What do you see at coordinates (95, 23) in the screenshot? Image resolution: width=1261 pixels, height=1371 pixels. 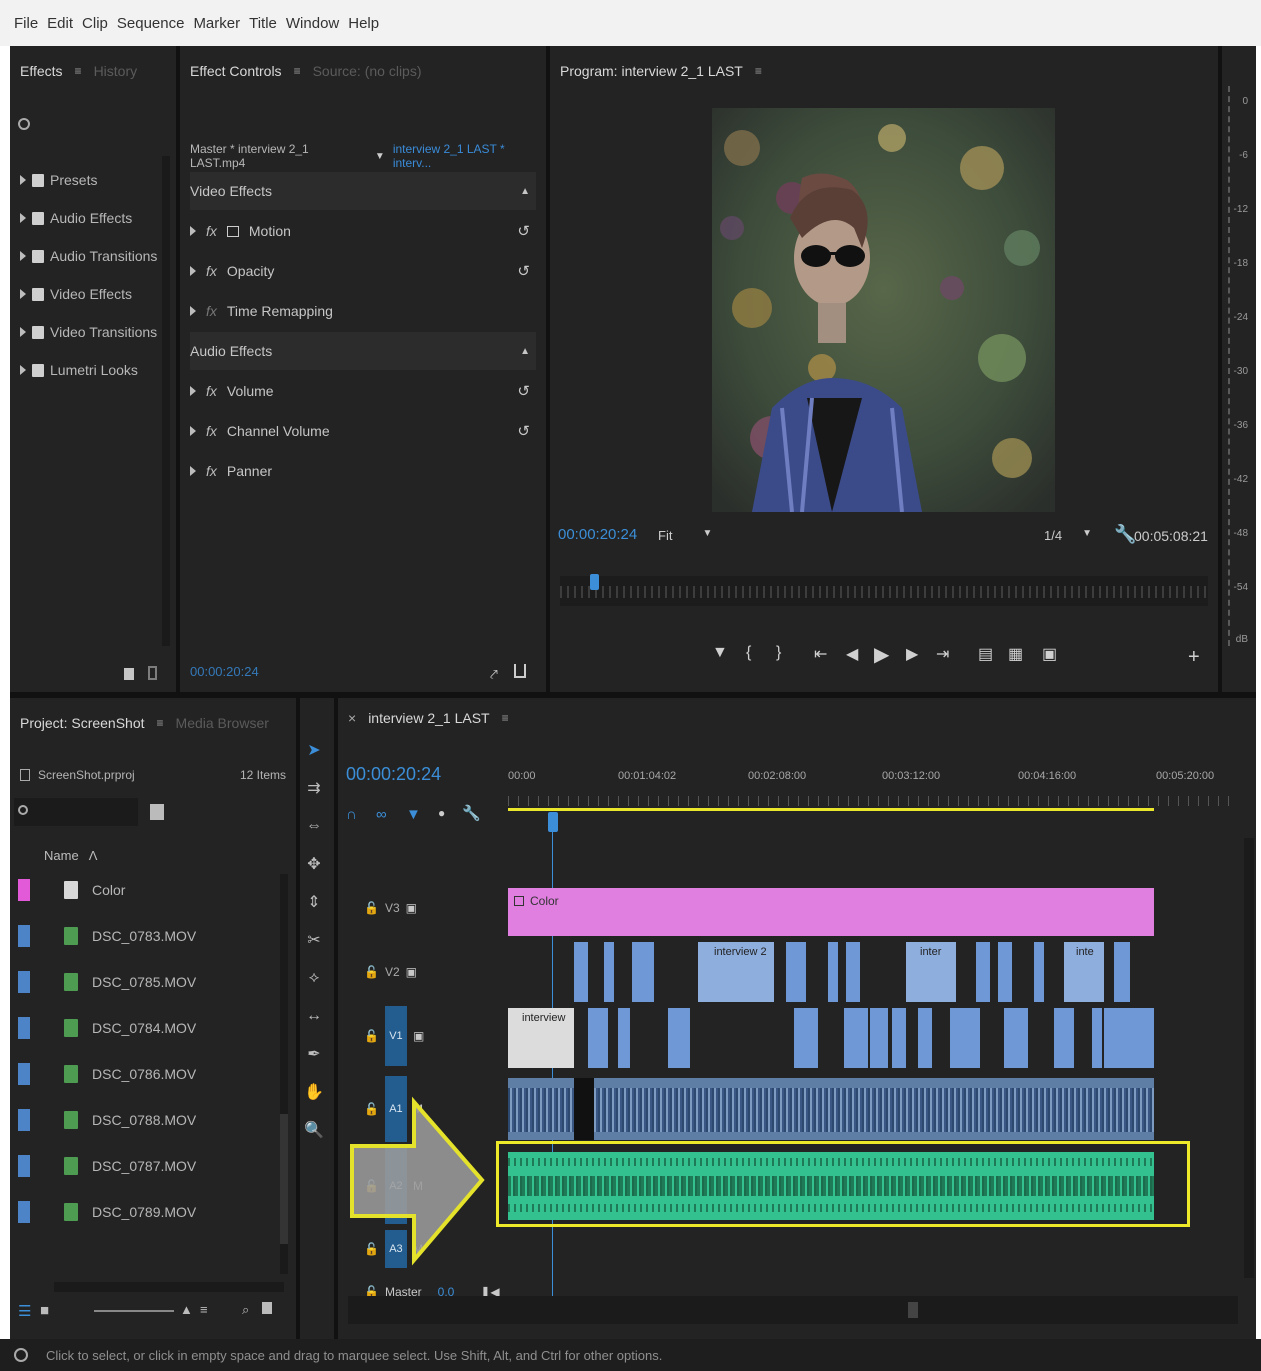 I see `menu-clip: Clip` at bounding box center [95, 23].